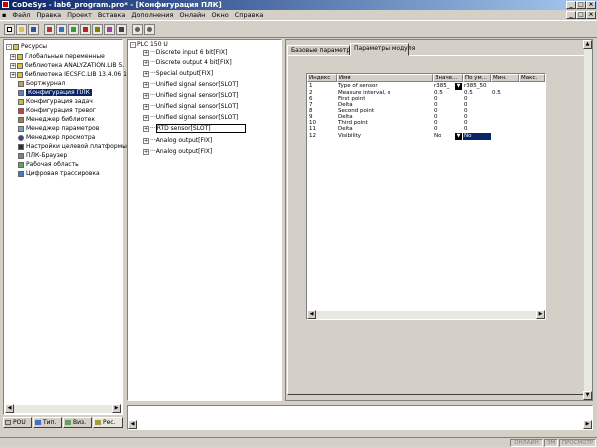 This screenshot has height=447, width=597. Describe the element at coordinates (581, 5) in the screenshot. I see `maximize-button: □` at that location.